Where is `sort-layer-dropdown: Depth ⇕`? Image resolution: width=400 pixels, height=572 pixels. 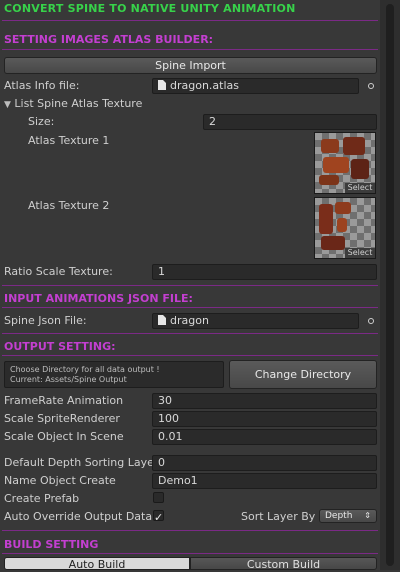
sort-layer-dropdown: Depth ⇕ is located at coordinates (348, 516).